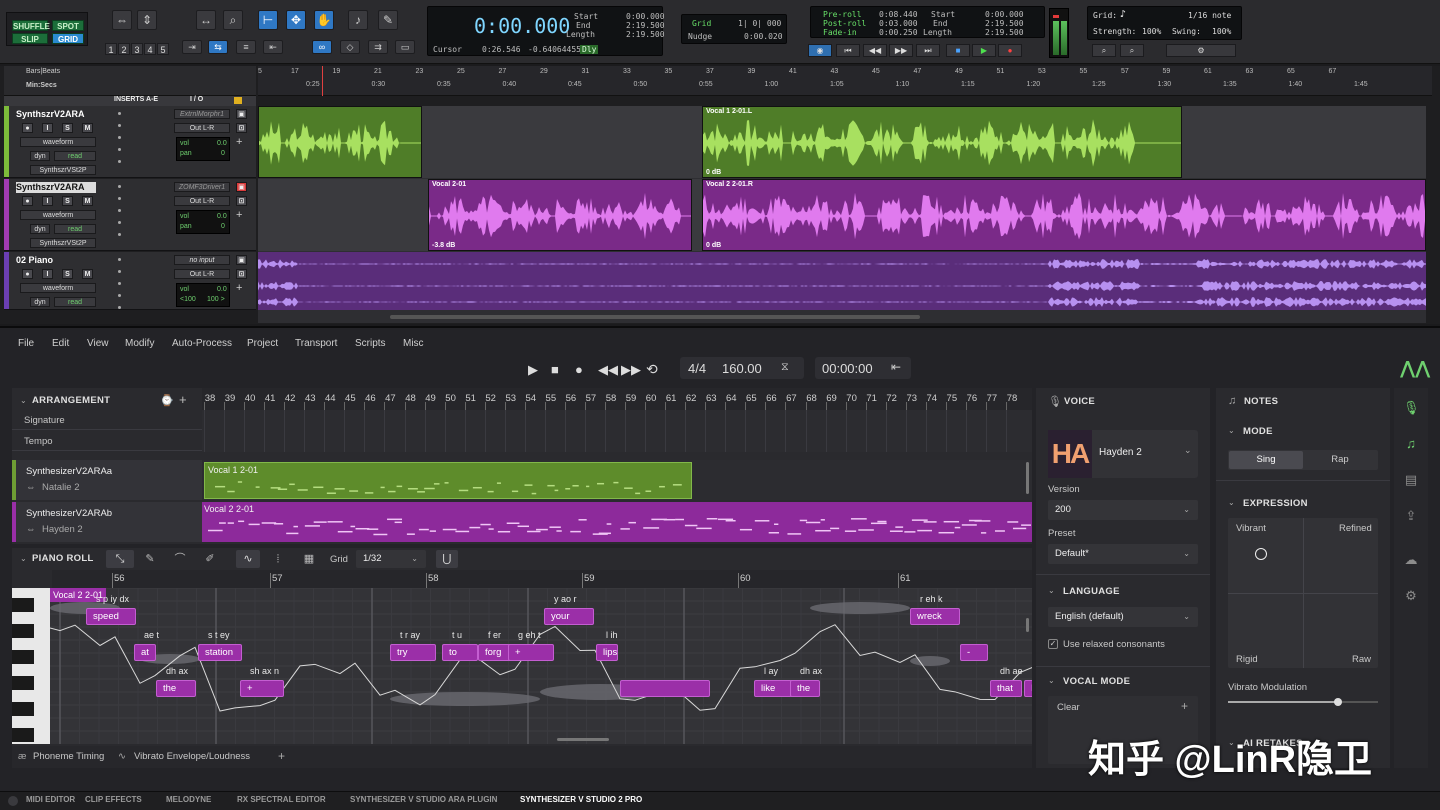 Image resolution: width=1440 pixels, height=810 pixels. I want to click on microphone-icon: 🎙, so click(1411, 408).